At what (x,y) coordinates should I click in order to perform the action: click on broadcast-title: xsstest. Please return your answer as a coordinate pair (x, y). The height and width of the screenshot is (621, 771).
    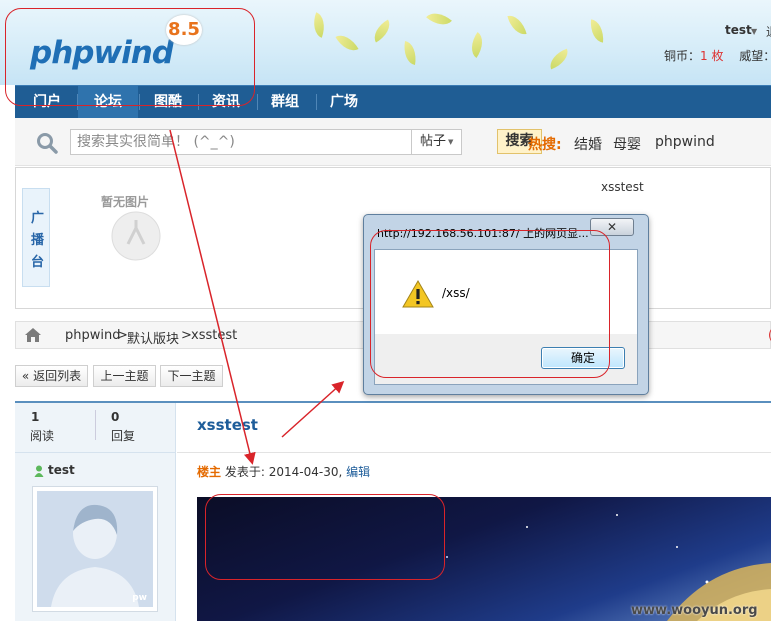
    Looking at the image, I should click on (622, 187).